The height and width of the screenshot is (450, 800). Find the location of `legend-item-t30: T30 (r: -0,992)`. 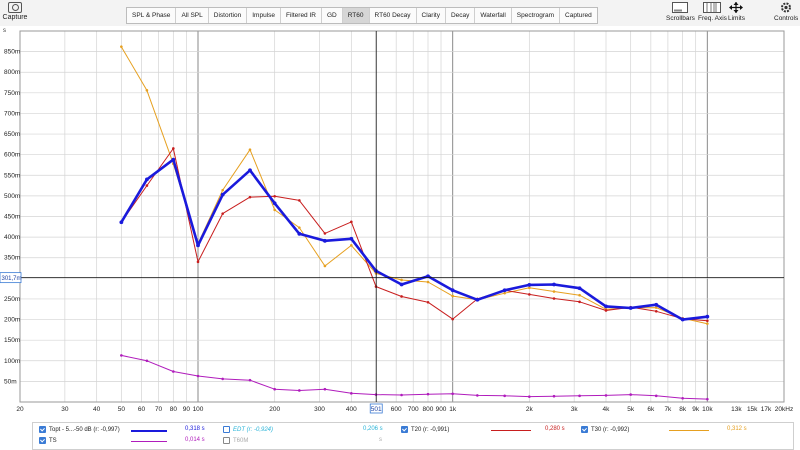

legend-item-t30: T30 (r: -0,992) is located at coordinates (605, 429).